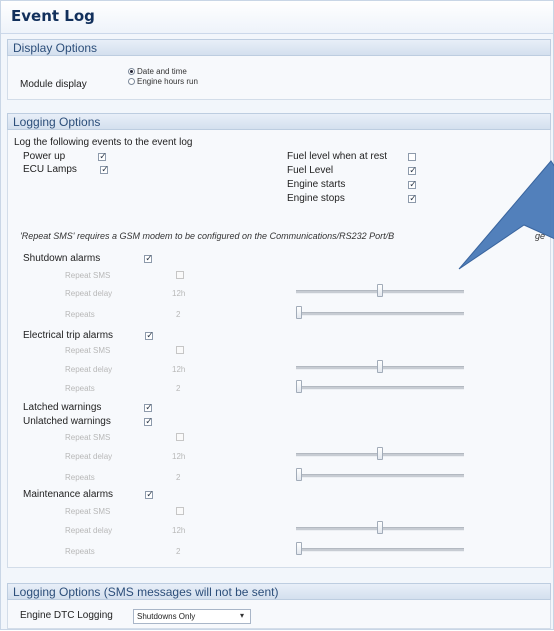 The width and height of the screenshot is (554, 631). Describe the element at coordinates (506, 215) in the screenshot. I see `callout-arrow-icon` at that location.